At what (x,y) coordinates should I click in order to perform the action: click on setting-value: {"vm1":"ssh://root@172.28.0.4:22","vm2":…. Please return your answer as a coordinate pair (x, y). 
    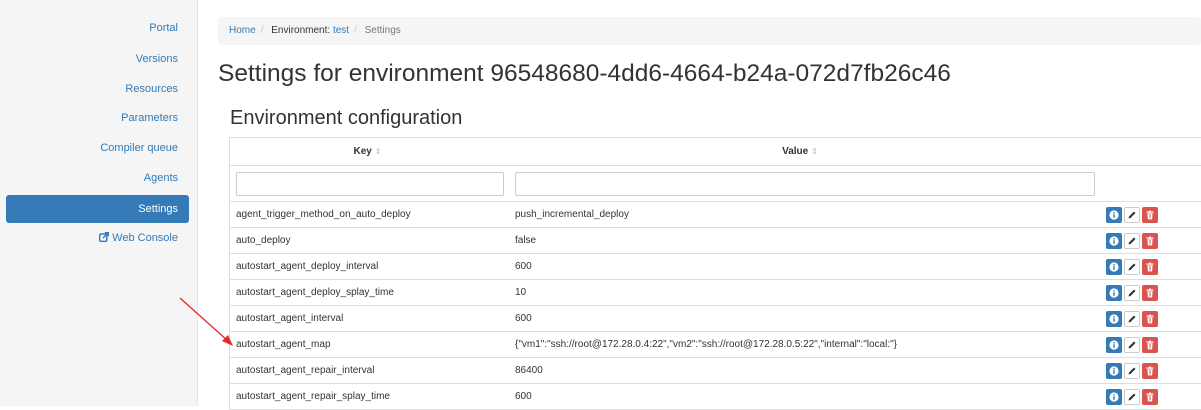
    Looking at the image, I should click on (706, 344).